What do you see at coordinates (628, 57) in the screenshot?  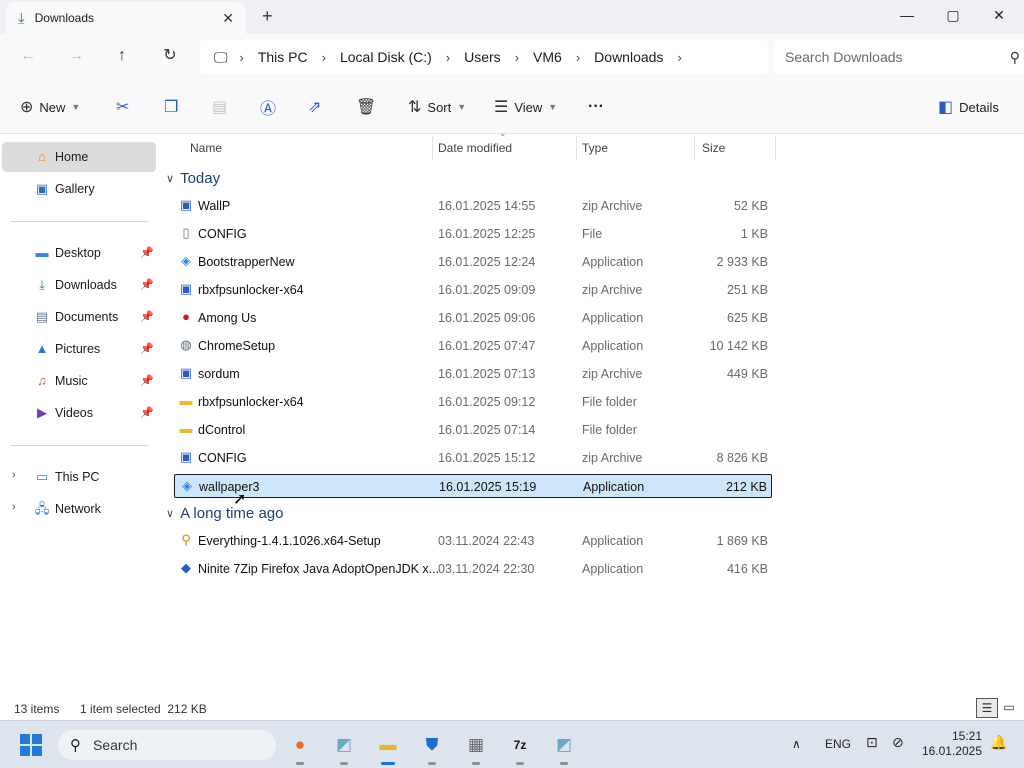 I see `crumb-downloads: Downloads` at bounding box center [628, 57].